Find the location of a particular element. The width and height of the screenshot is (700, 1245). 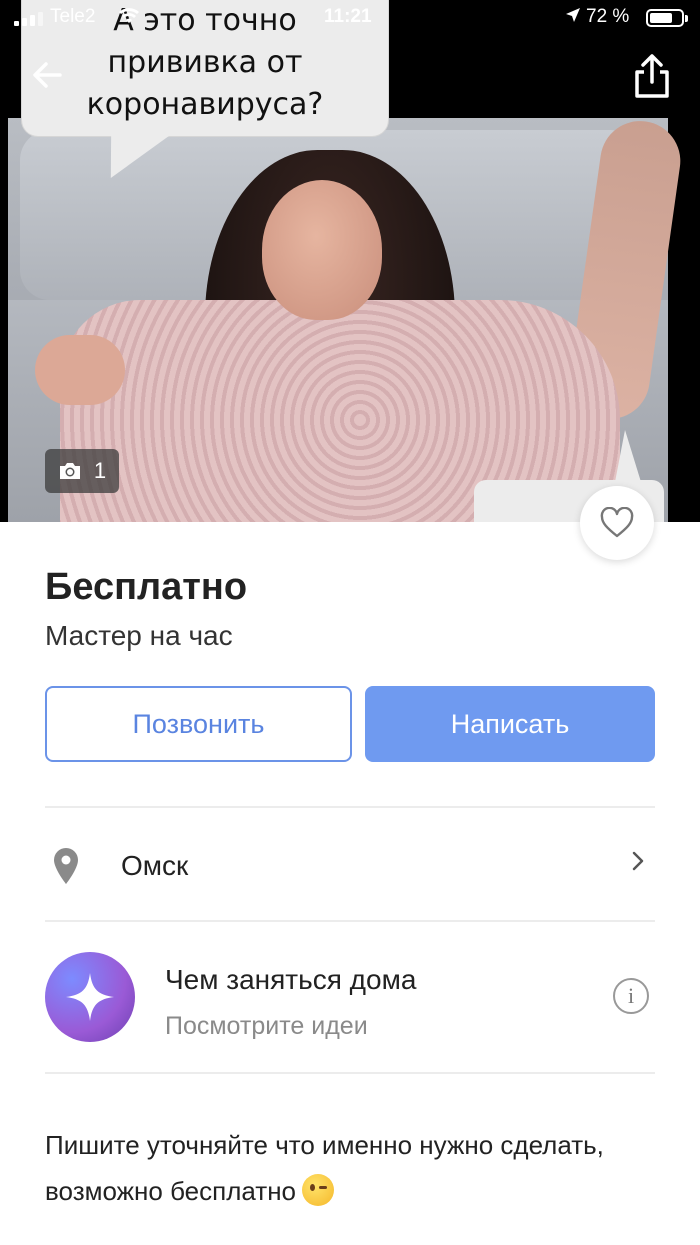

battery-percent: 72 % is located at coordinates (608, 16).